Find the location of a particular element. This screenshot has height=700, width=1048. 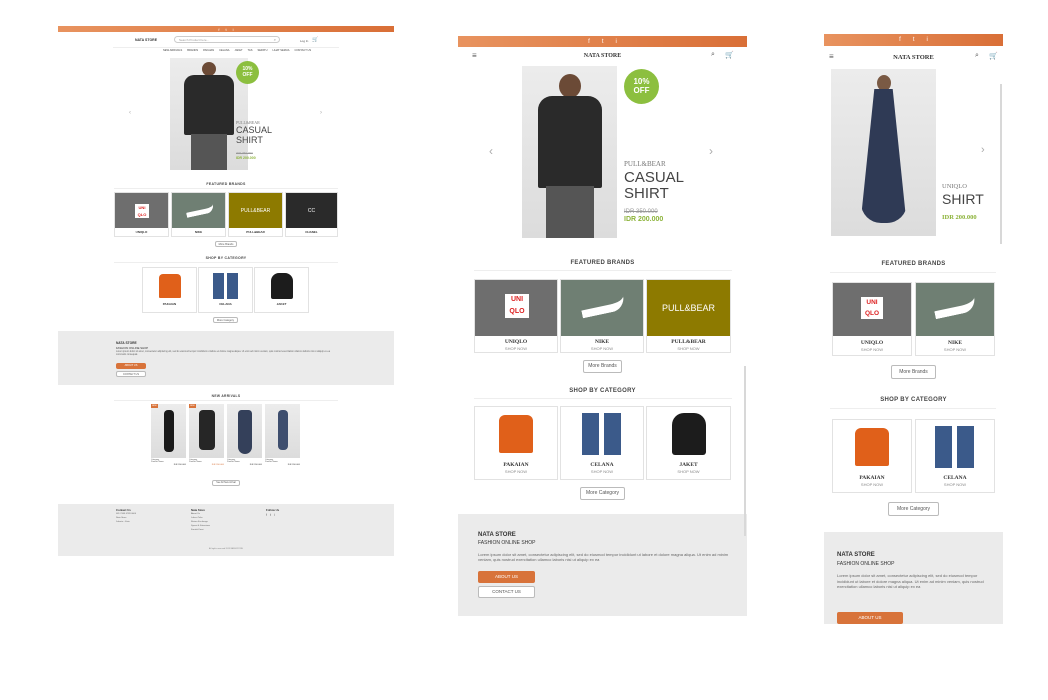

desktop-brand-card: NIKE is located at coordinates (198, 214).